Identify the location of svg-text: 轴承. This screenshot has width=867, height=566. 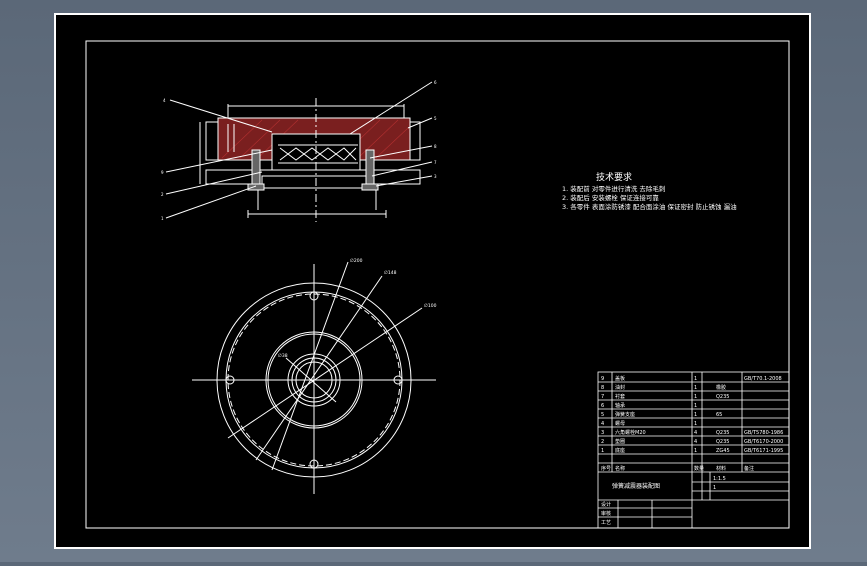
(620, 405).